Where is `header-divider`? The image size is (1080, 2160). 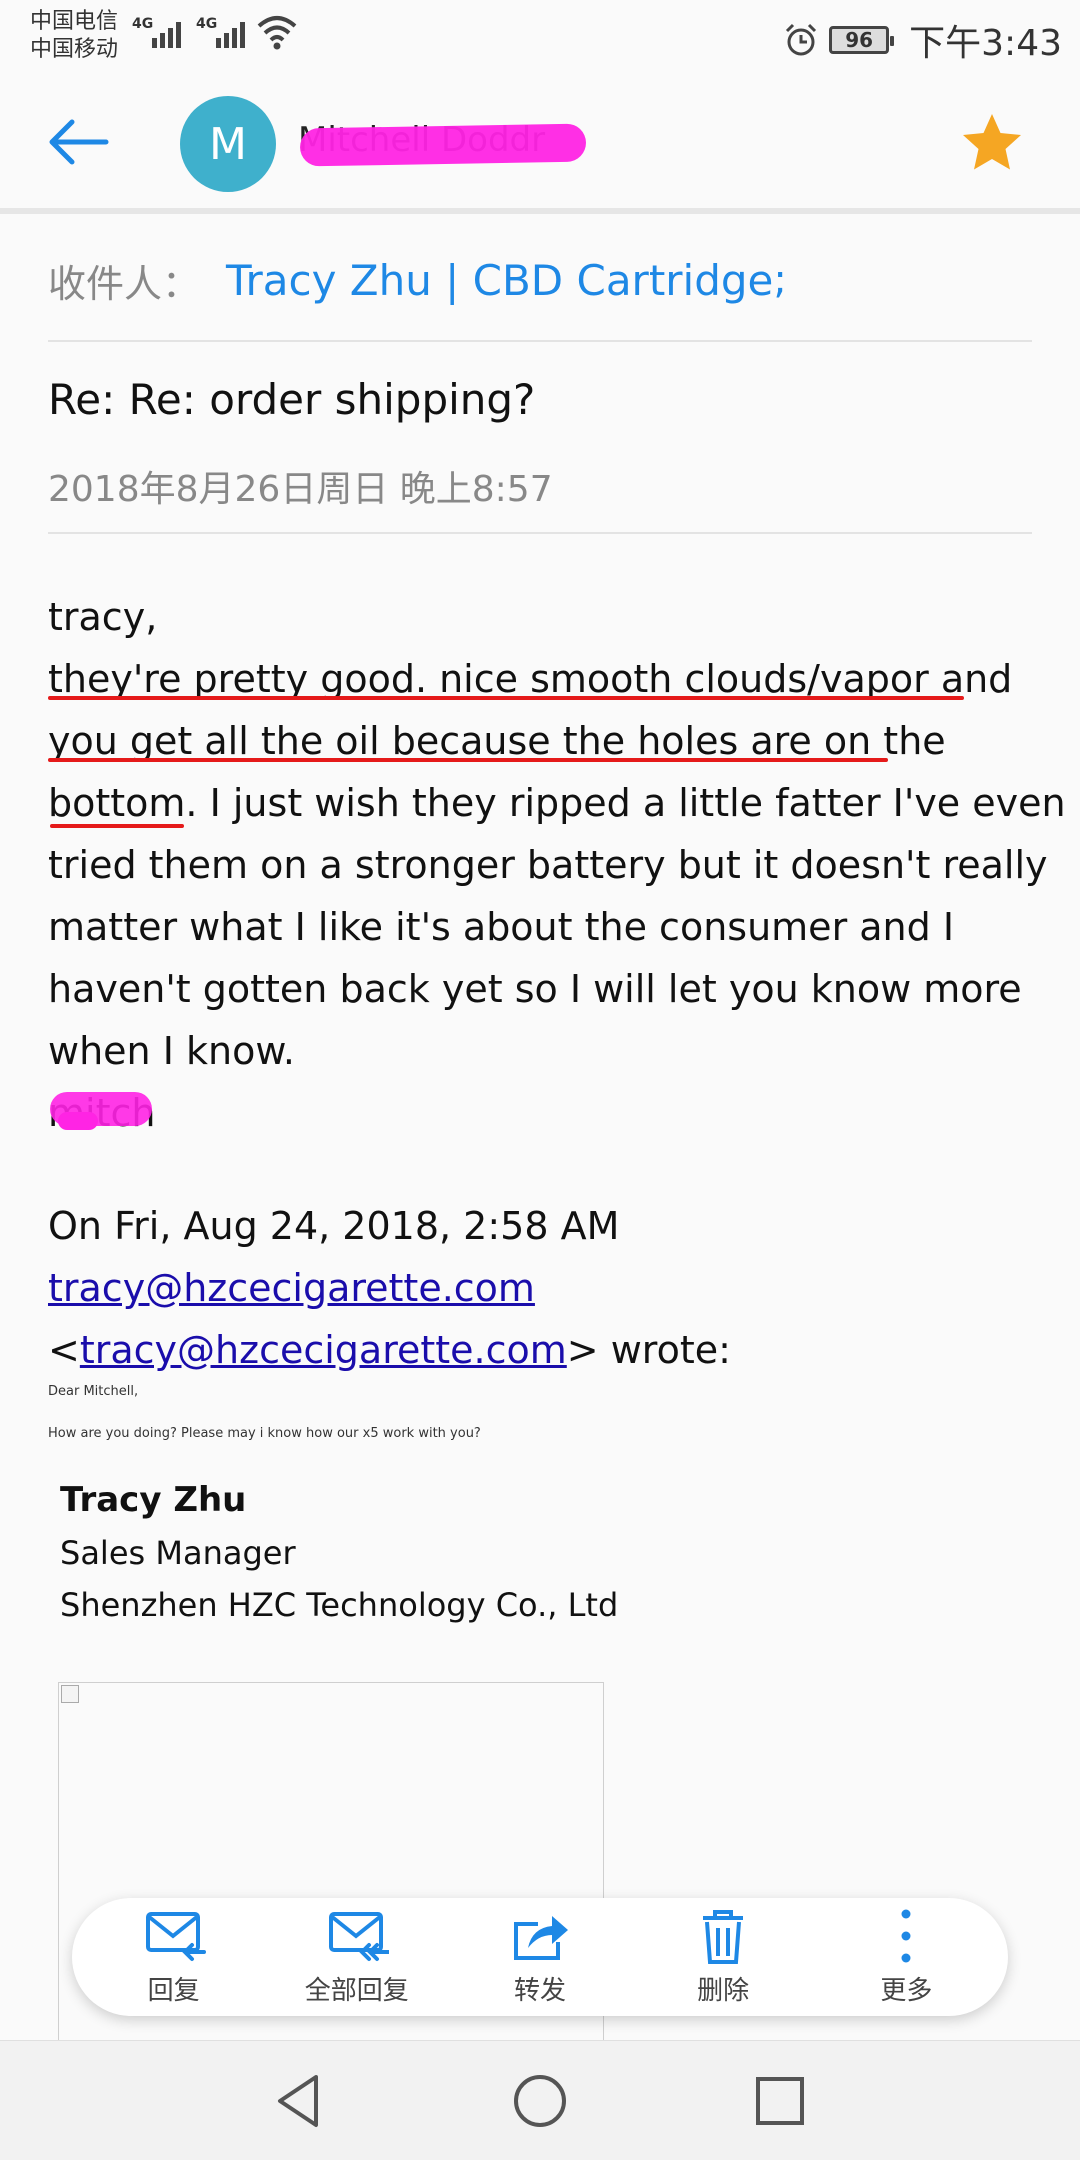
header-divider is located at coordinates (540, 211).